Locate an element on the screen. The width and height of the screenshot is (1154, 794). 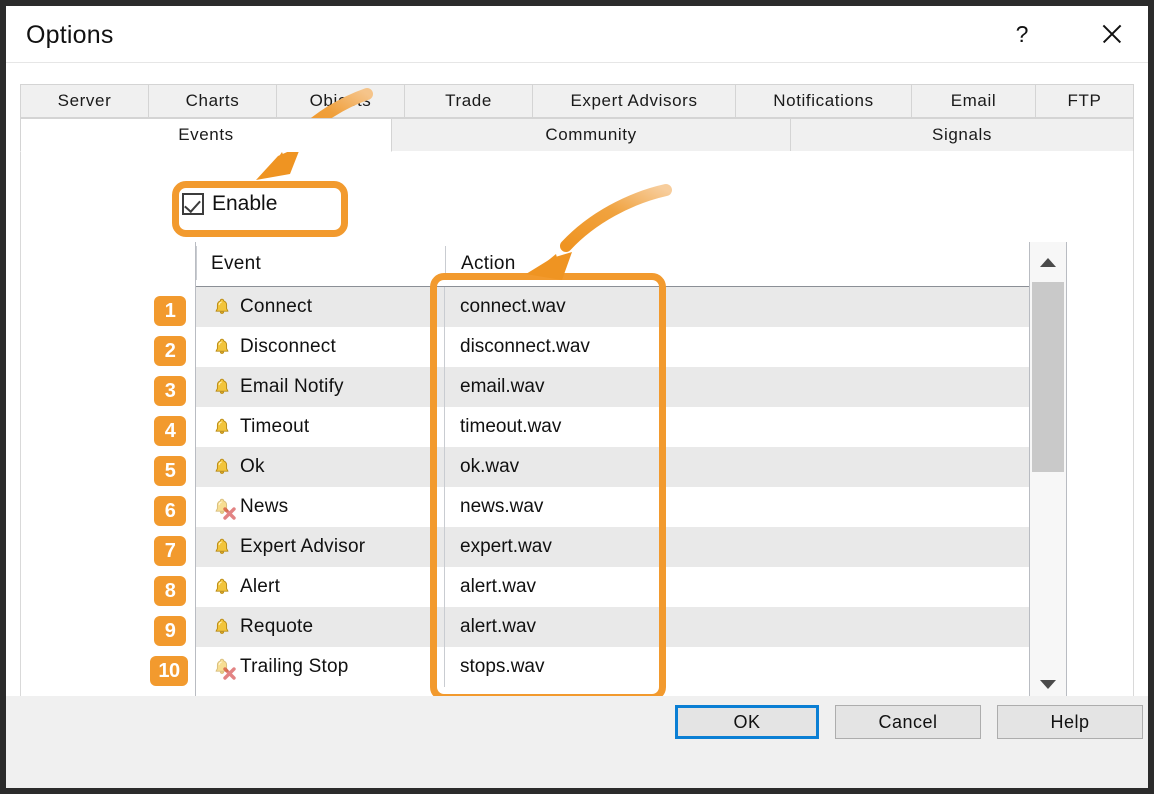
vertical-scrollbar is located at coordinates (1047, 473).